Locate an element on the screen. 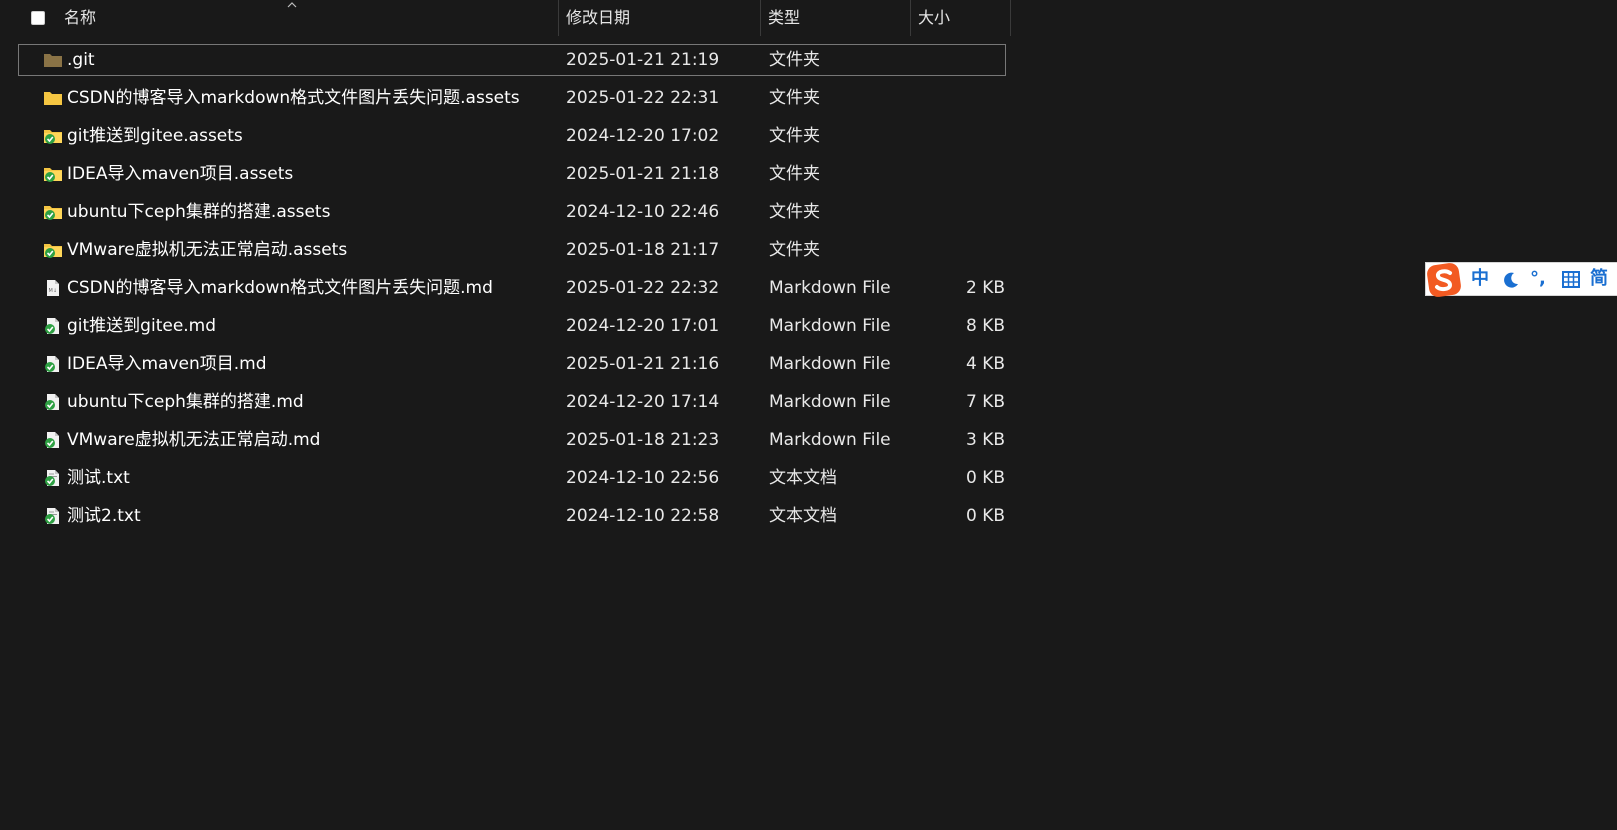 This screenshot has height=830, width=1617. keyboard-icon is located at coordinates (1571, 279).